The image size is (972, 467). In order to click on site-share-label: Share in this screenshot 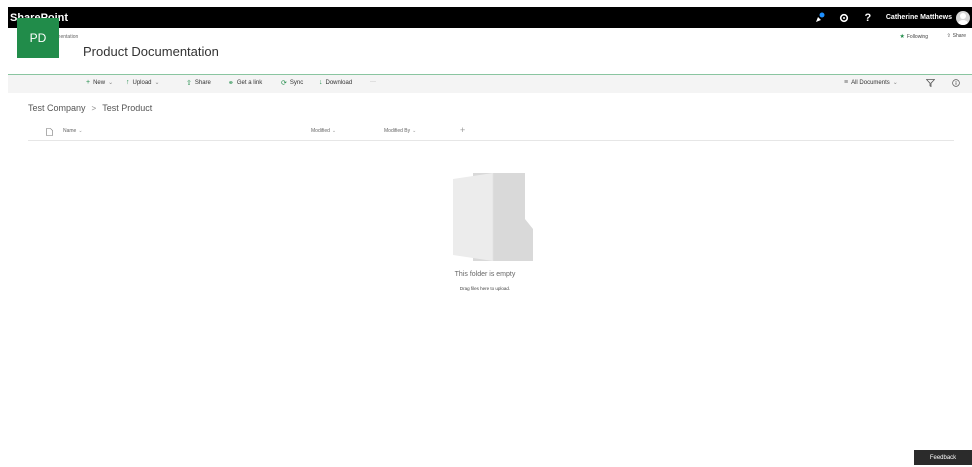, I will do `click(959, 36)`.